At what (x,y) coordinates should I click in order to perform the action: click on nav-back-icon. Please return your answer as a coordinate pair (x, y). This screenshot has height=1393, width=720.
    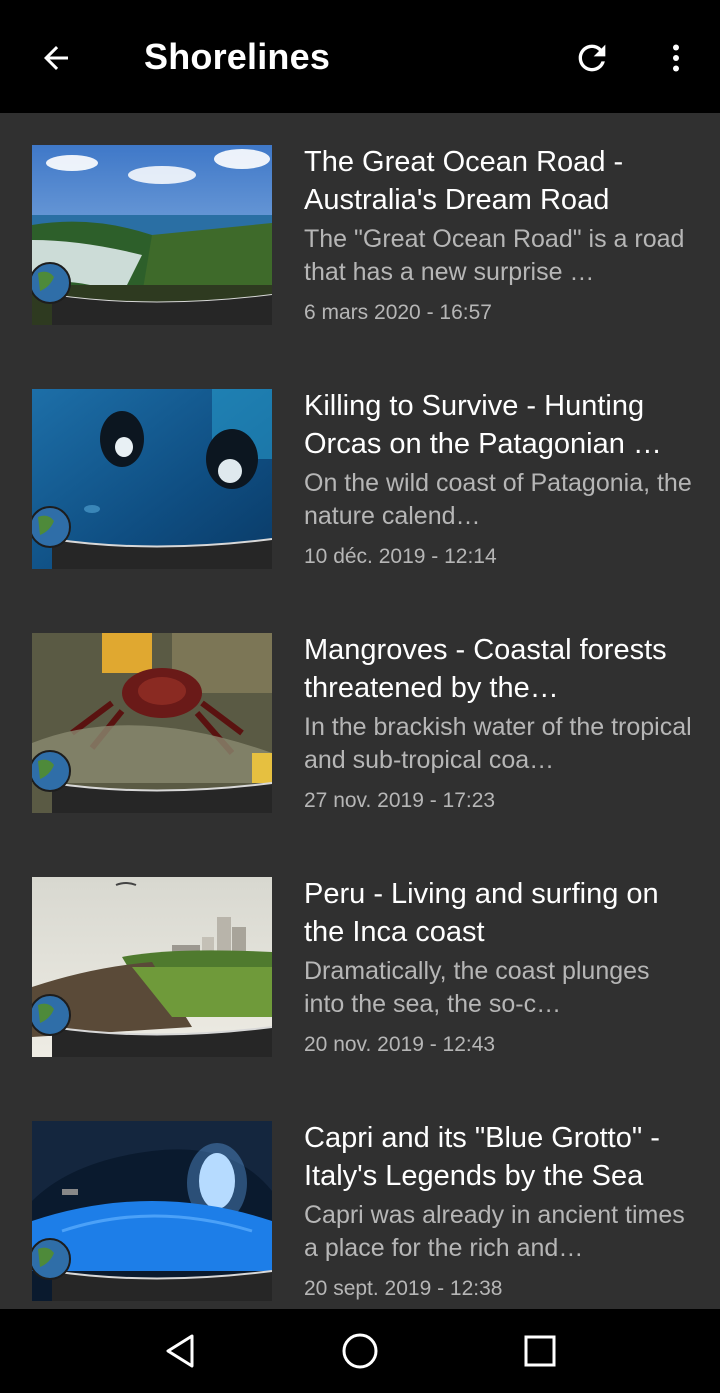
    Looking at the image, I should click on (180, 1351).